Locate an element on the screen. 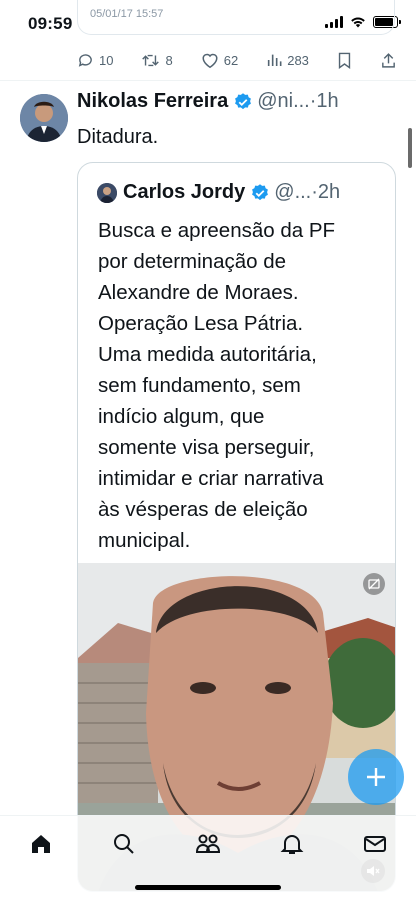  home-icon is located at coordinates (41, 844).